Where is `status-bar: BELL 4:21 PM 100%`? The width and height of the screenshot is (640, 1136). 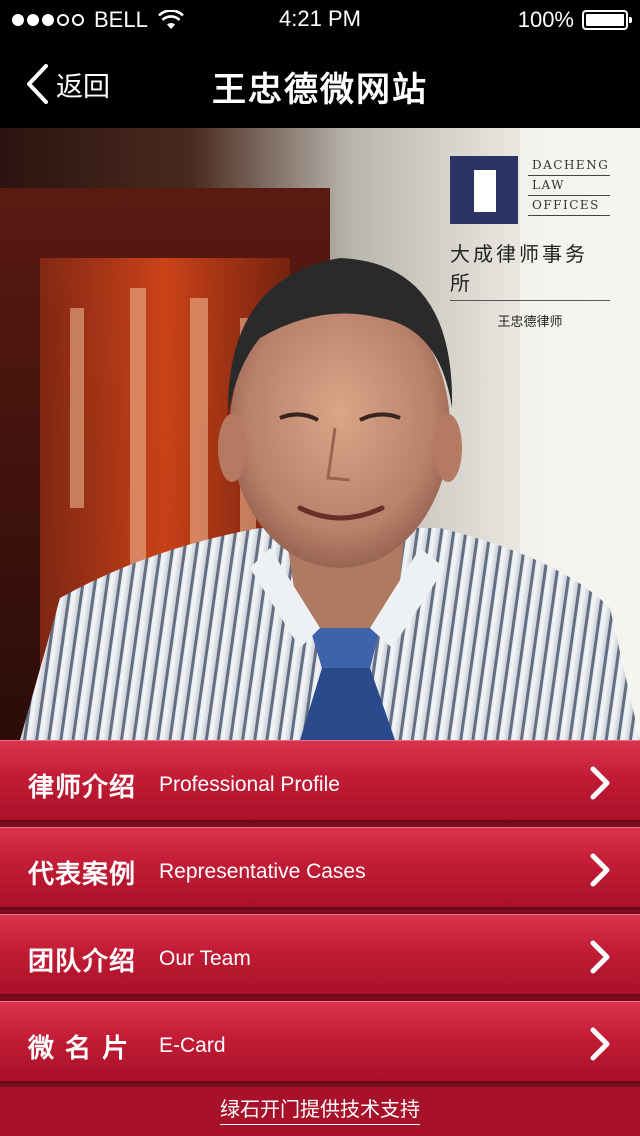
status-bar: BELL 4:21 PM 100% is located at coordinates (320, 20).